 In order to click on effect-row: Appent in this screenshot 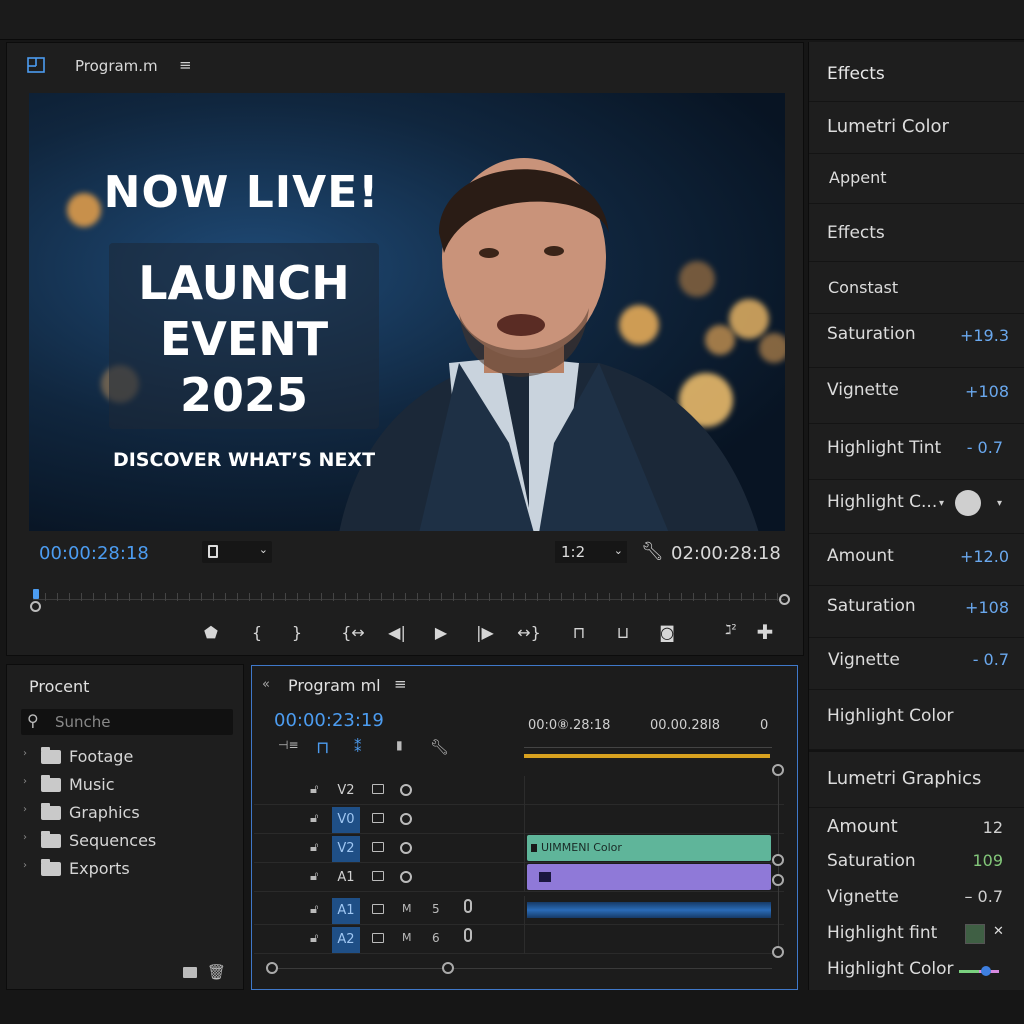, I will do `click(916, 179)`.